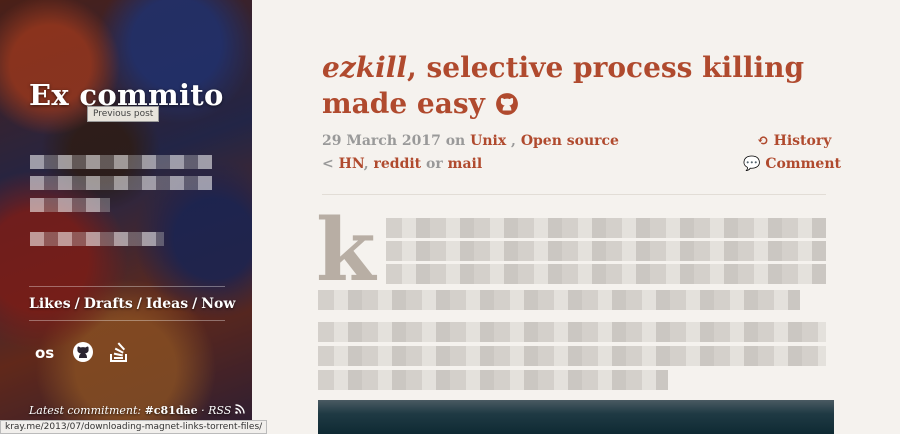 Image resolution: width=900 pixels, height=434 pixels. I want to click on comment-link: 💬 Comment, so click(792, 164).